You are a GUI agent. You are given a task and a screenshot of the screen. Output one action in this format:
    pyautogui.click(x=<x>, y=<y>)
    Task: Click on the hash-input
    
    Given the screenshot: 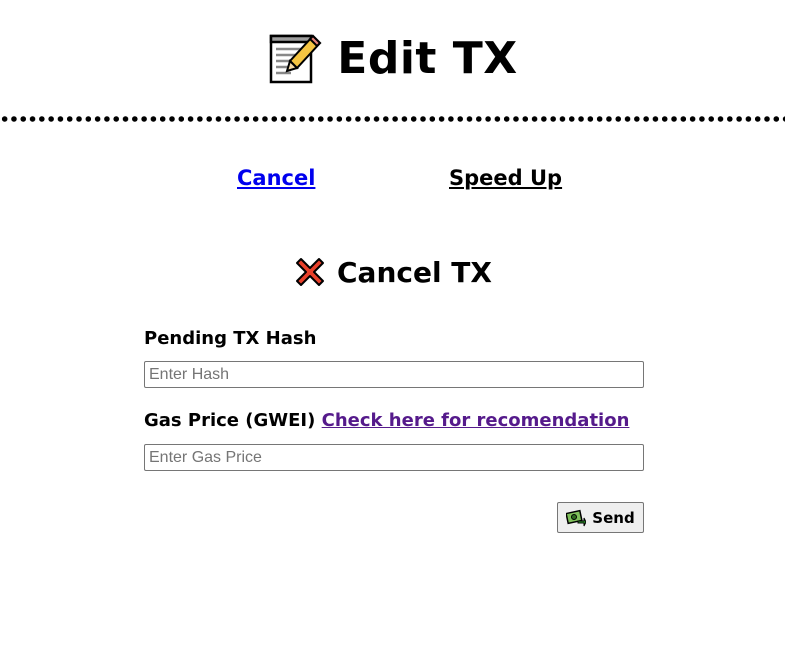 What is the action you would take?
    pyautogui.click(x=394, y=374)
    